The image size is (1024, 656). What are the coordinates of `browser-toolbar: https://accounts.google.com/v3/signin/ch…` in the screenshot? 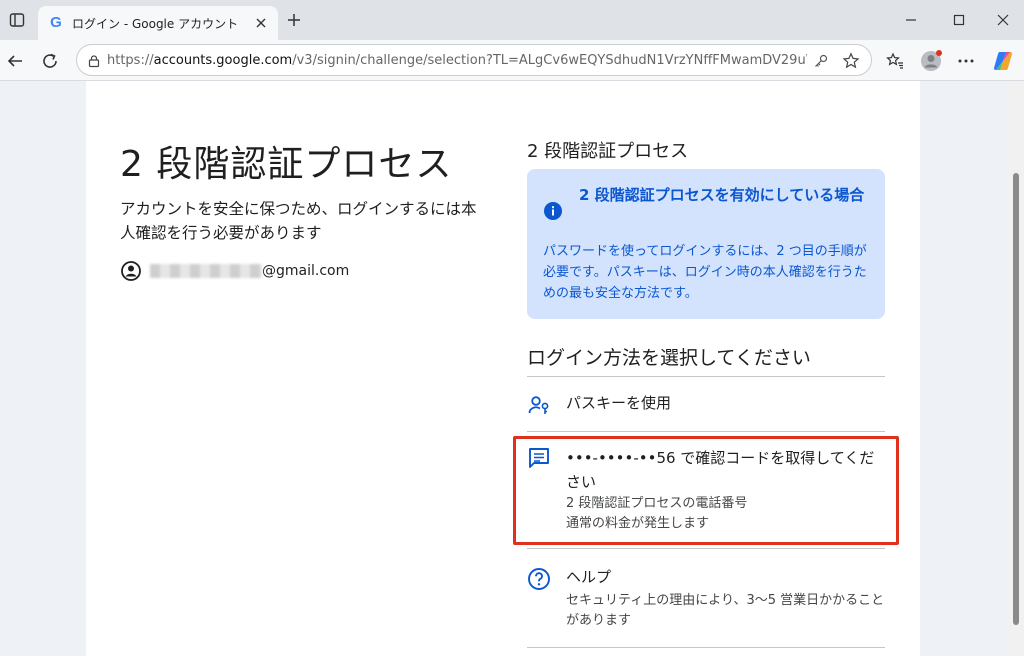 It's located at (512, 60).